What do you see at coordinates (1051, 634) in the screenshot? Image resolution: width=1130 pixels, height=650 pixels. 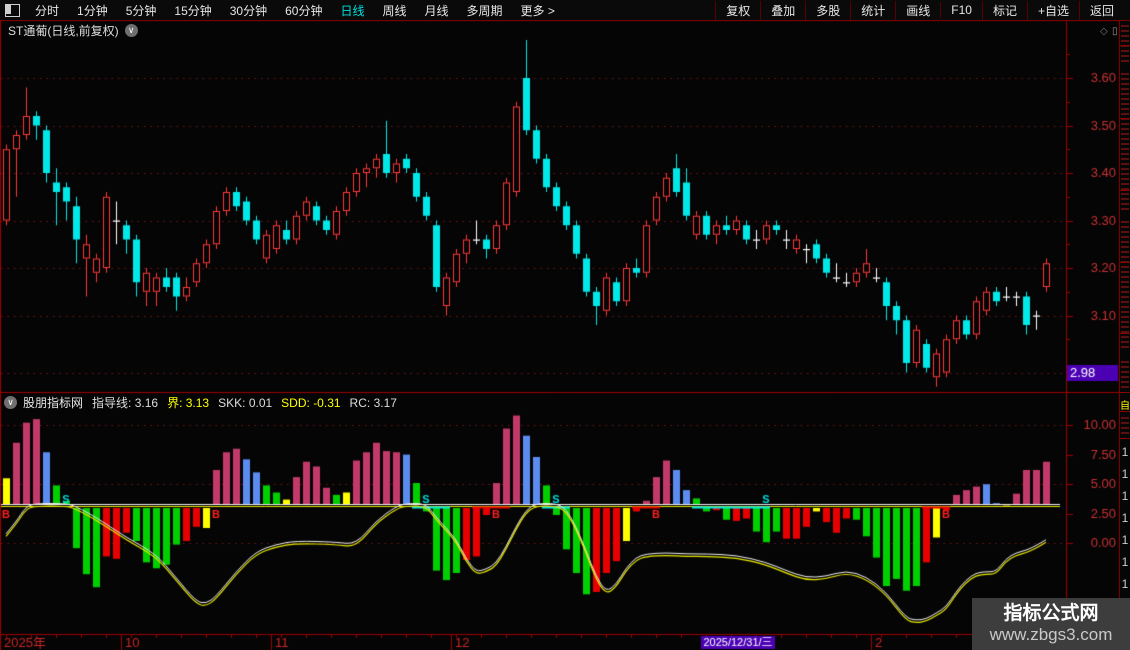 I see `watermark-site-url: www.zbgs3.com` at bounding box center [1051, 634].